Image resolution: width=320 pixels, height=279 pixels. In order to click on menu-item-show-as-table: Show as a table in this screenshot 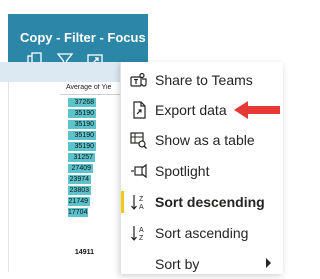, I will do `click(202, 140)`.